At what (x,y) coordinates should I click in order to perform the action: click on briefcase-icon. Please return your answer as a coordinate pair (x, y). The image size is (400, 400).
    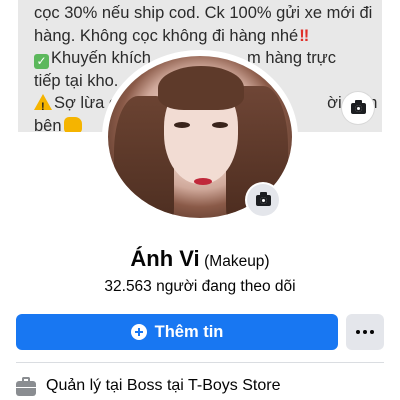
    Looking at the image, I should click on (26, 386).